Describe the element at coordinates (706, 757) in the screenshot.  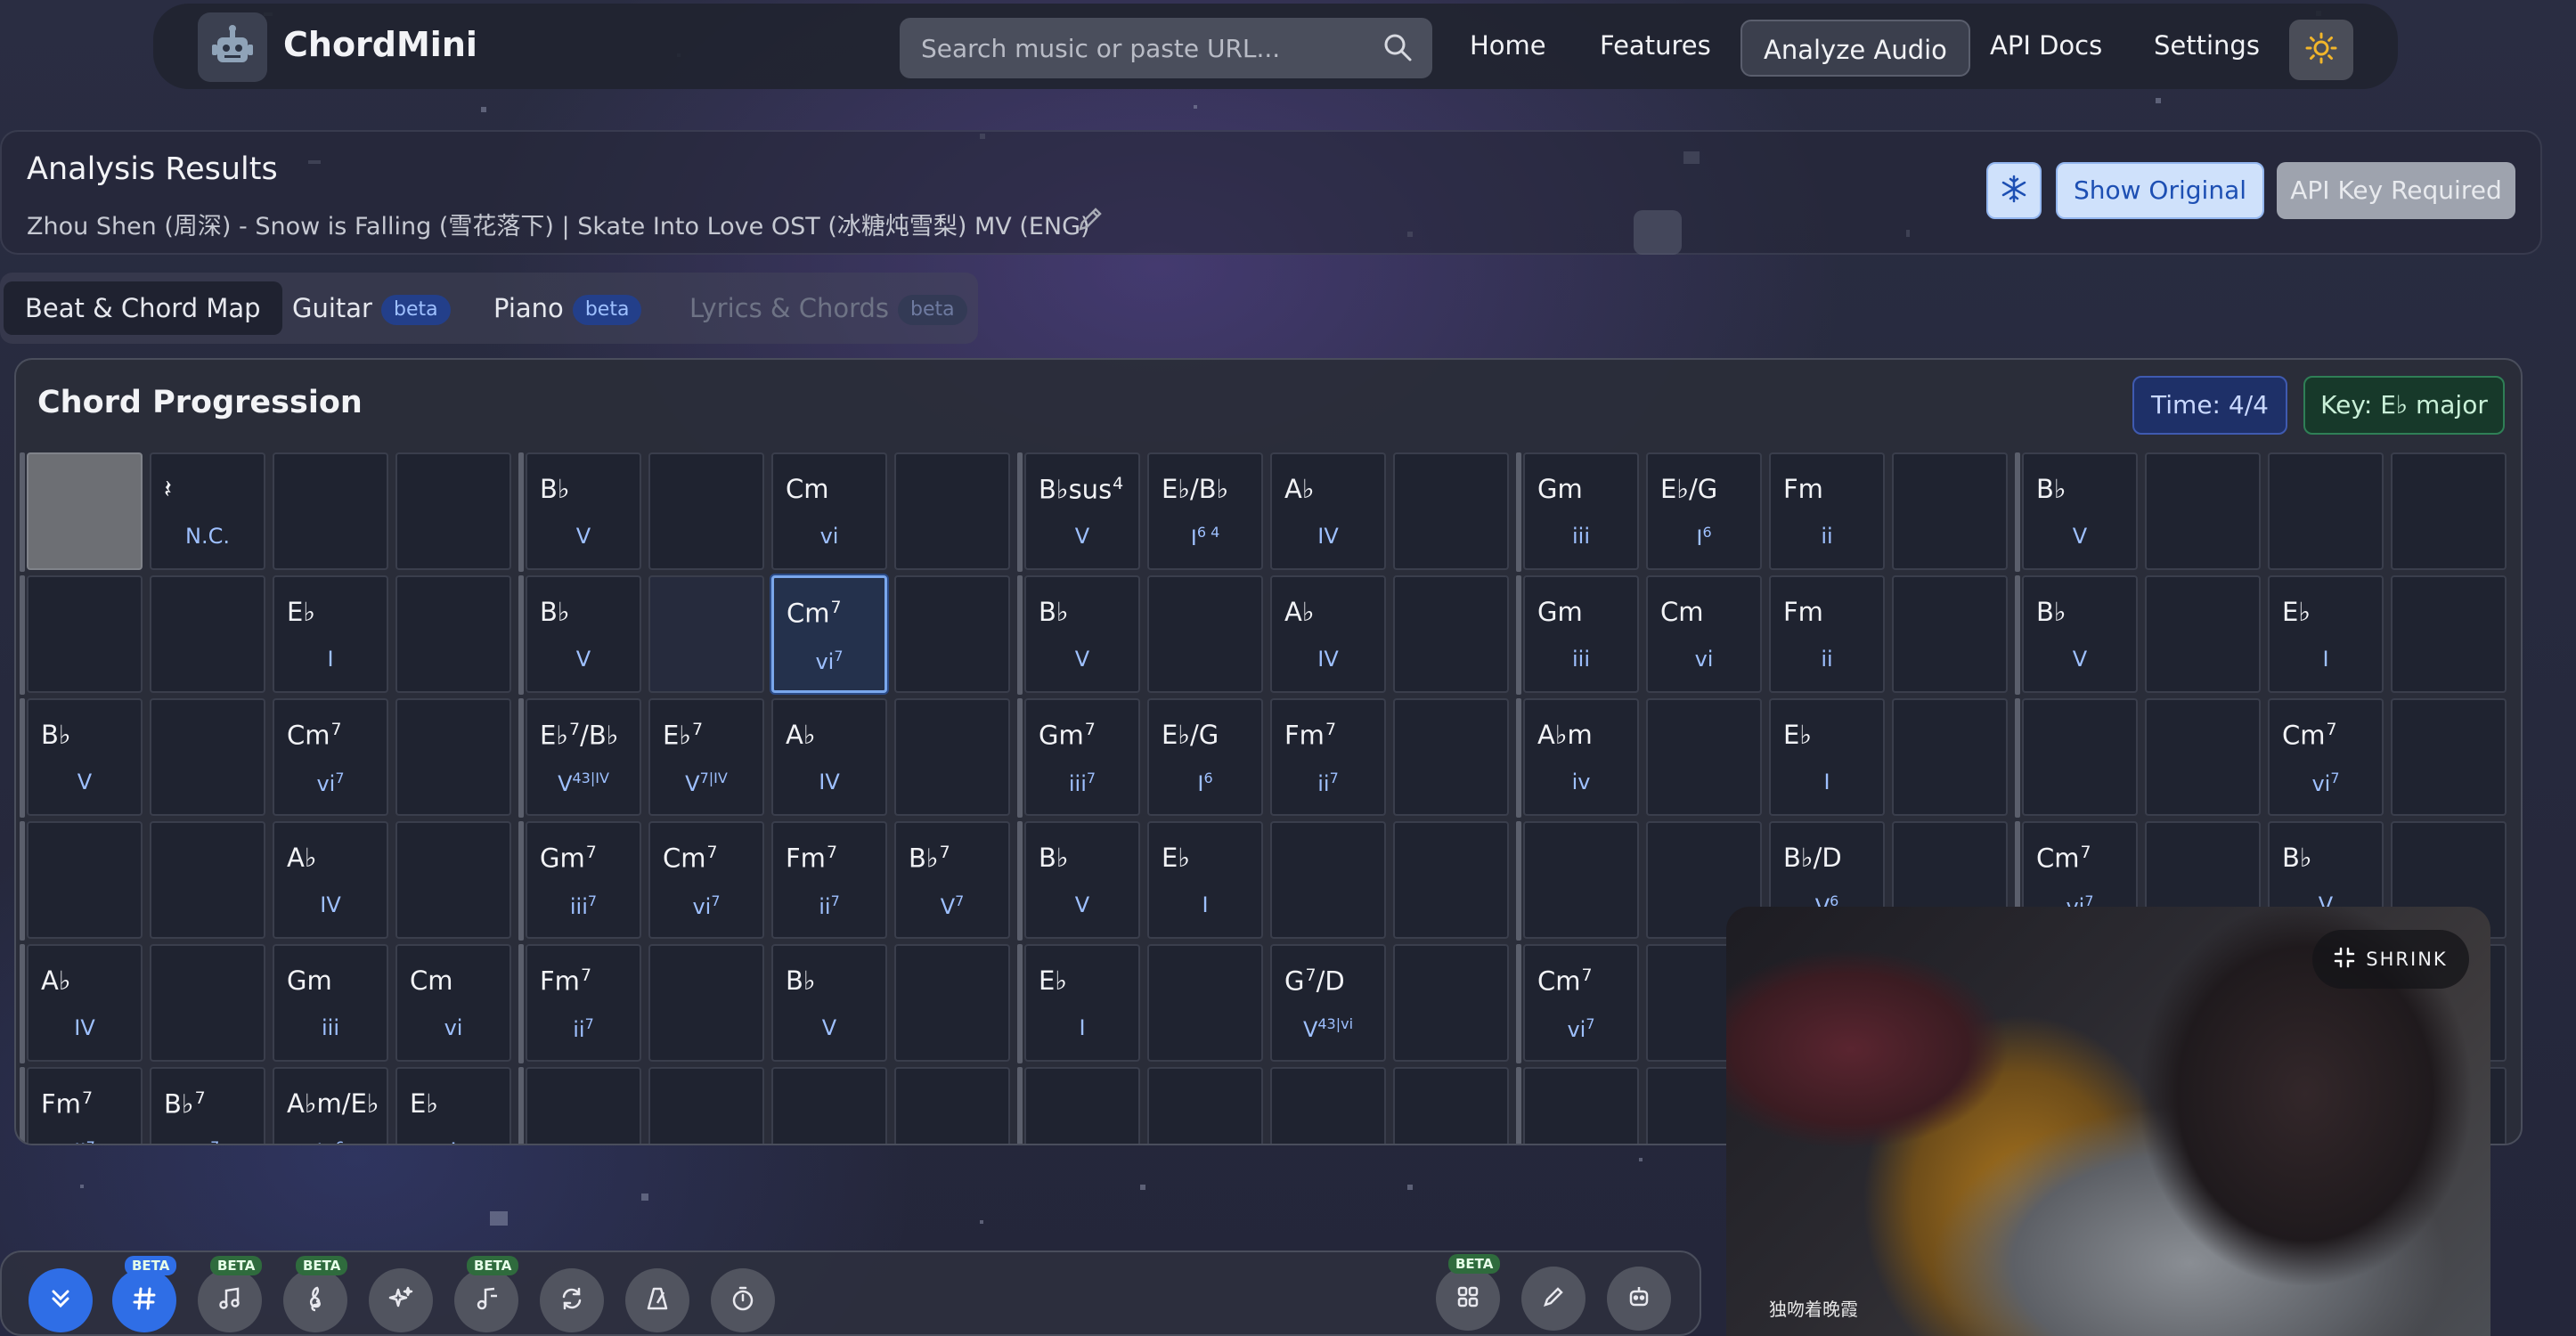
I see `beat-cell: E♭7 V7|IV` at that location.